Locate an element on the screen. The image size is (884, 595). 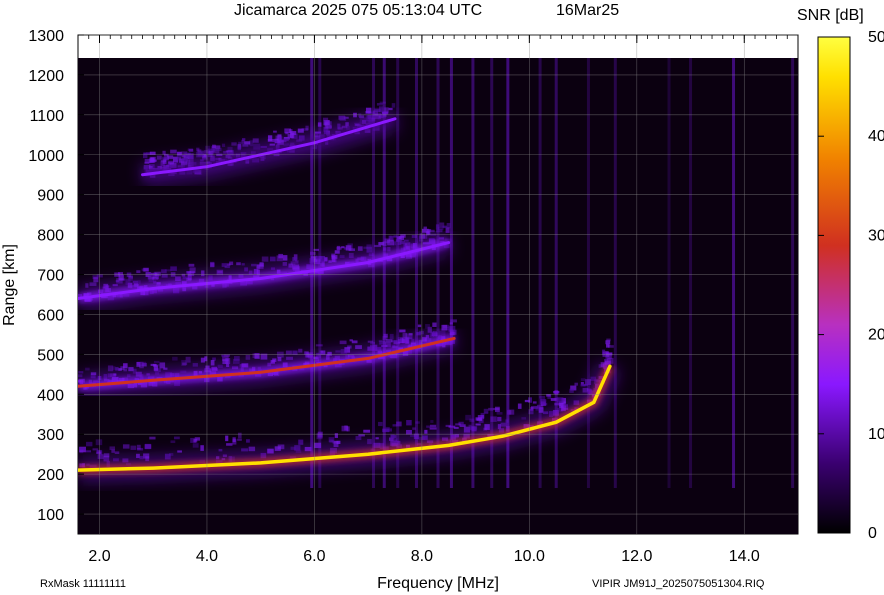
x-axis-title: Frequency [MHz] is located at coordinates (438, 583).